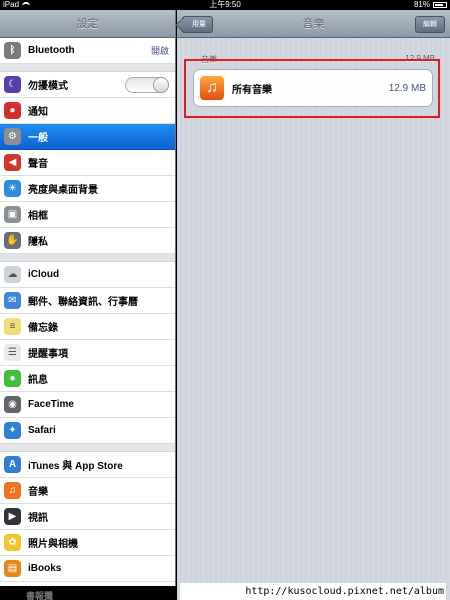  Describe the element at coordinates (87, 24) in the screenshot. I see `sidebar-title: 設定` at that location.